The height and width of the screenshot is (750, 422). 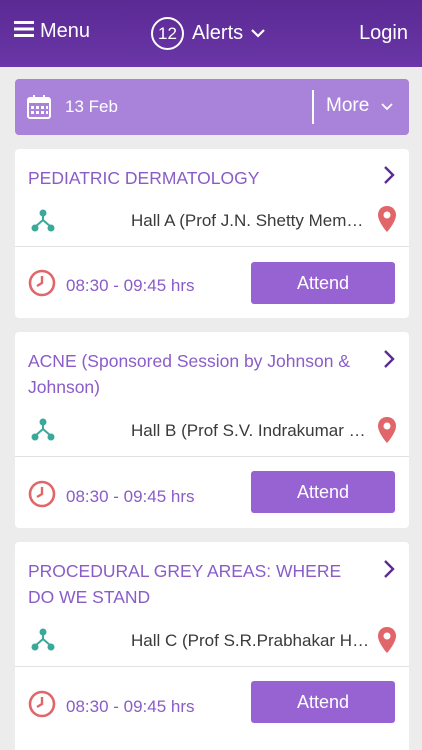 I want to click on alerts-count-badge: 12, so click(x=167, y=33).